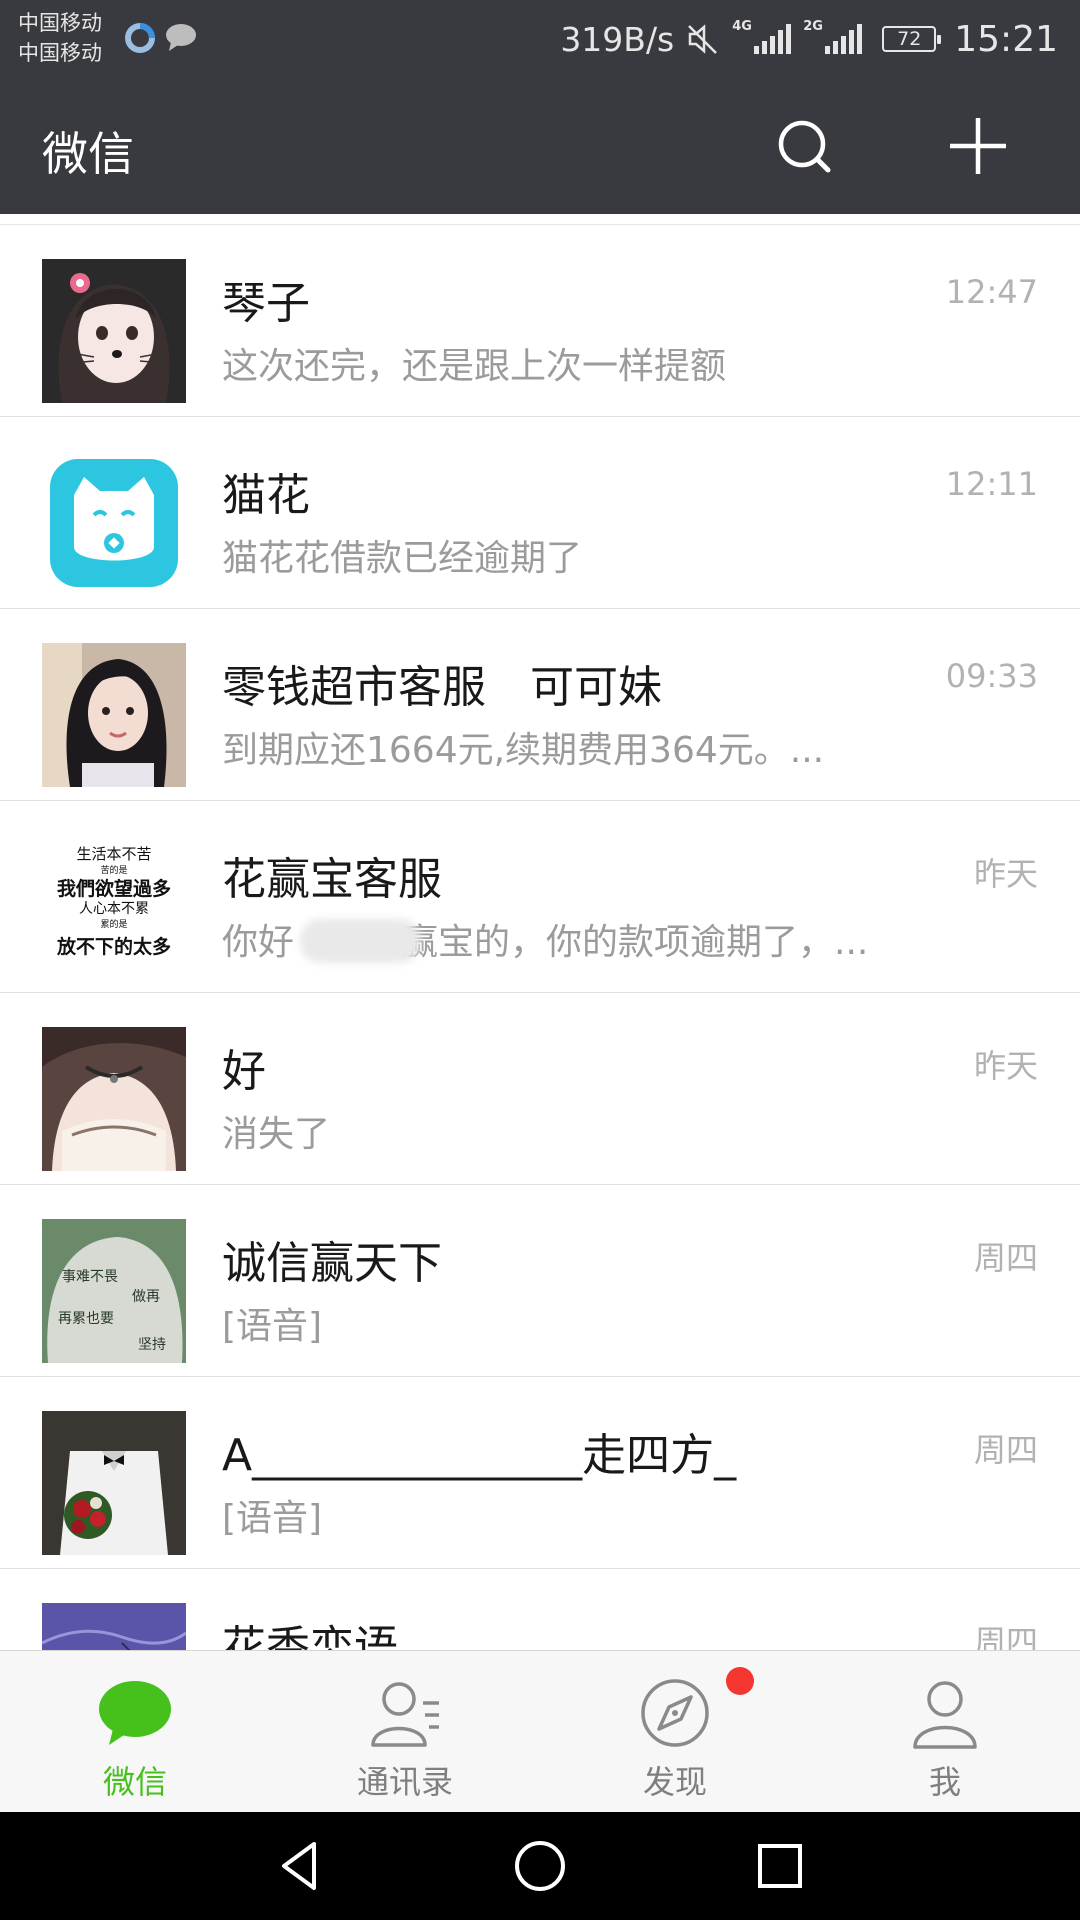 This screenshot has height=1920, width=1080. Describe the element at coordinates (114, 888) in the screenshot. I see `svg-text: 我們欲望過多` at that location.